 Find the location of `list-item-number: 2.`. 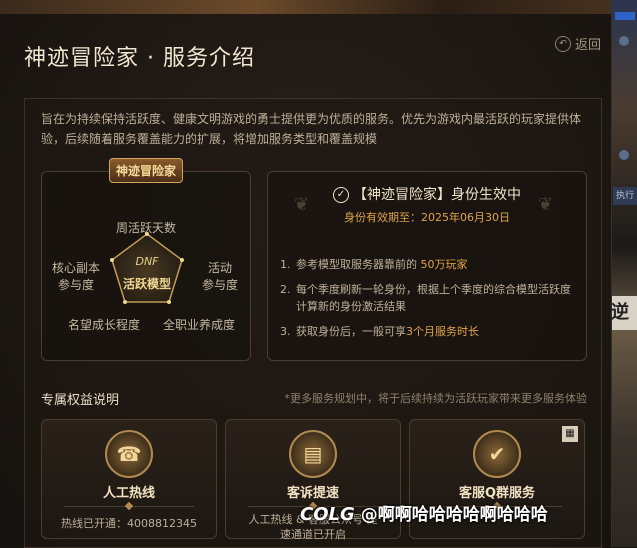

list-item-number: 2. is located at coordinates (285, 289).